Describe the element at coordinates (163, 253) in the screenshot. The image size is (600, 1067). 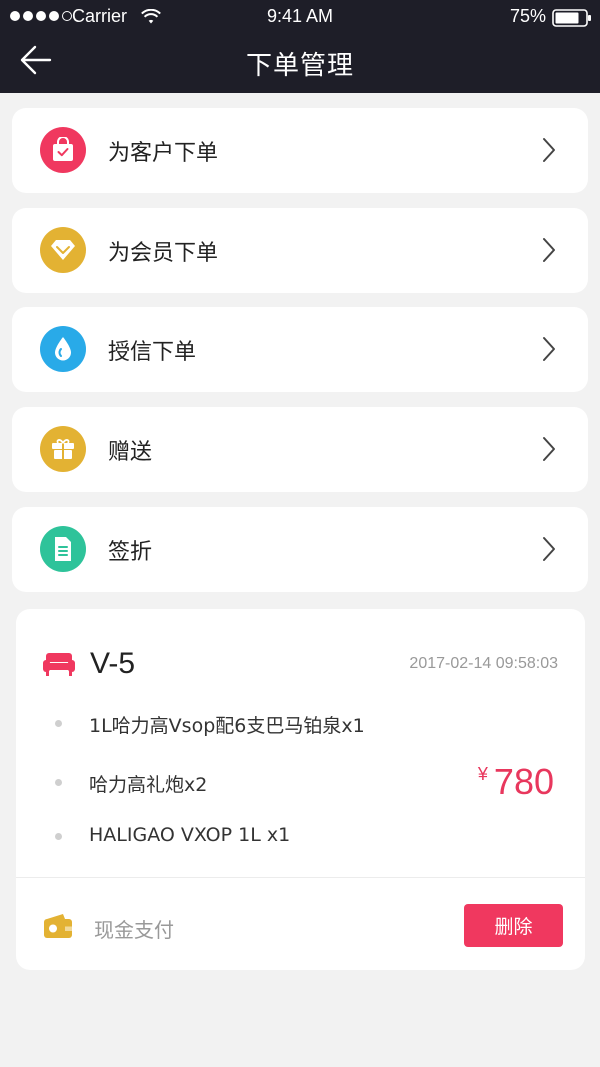
I see `menu-label: 为会员下单` at that location.